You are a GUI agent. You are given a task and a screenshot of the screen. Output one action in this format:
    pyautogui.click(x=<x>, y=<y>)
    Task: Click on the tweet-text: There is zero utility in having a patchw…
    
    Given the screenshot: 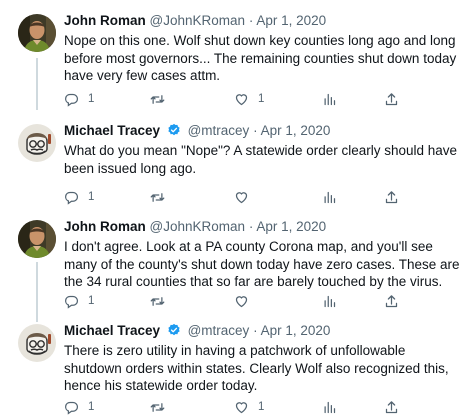 What is the action you would take?
    pyautogui.click(x=256, y=368)
    